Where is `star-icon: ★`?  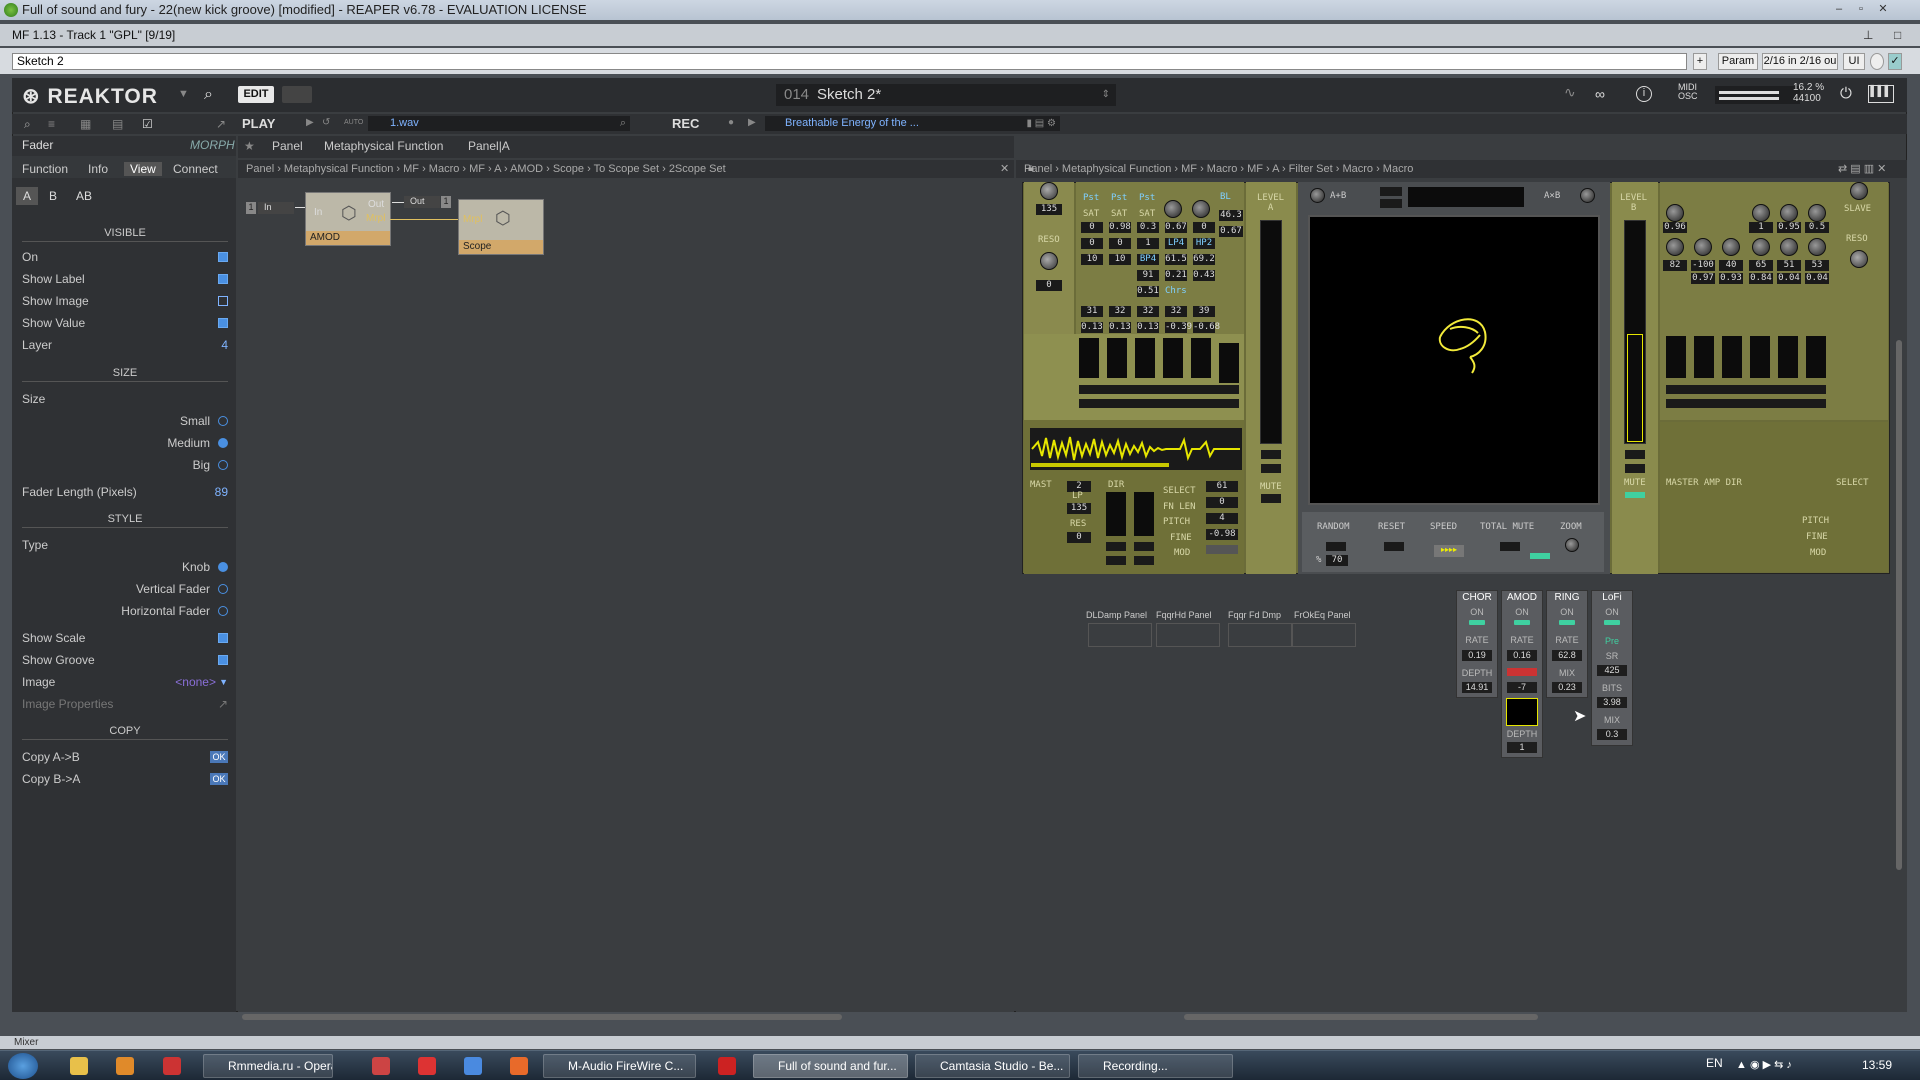 star-icon: ★ is located at coordinates (249, 146).